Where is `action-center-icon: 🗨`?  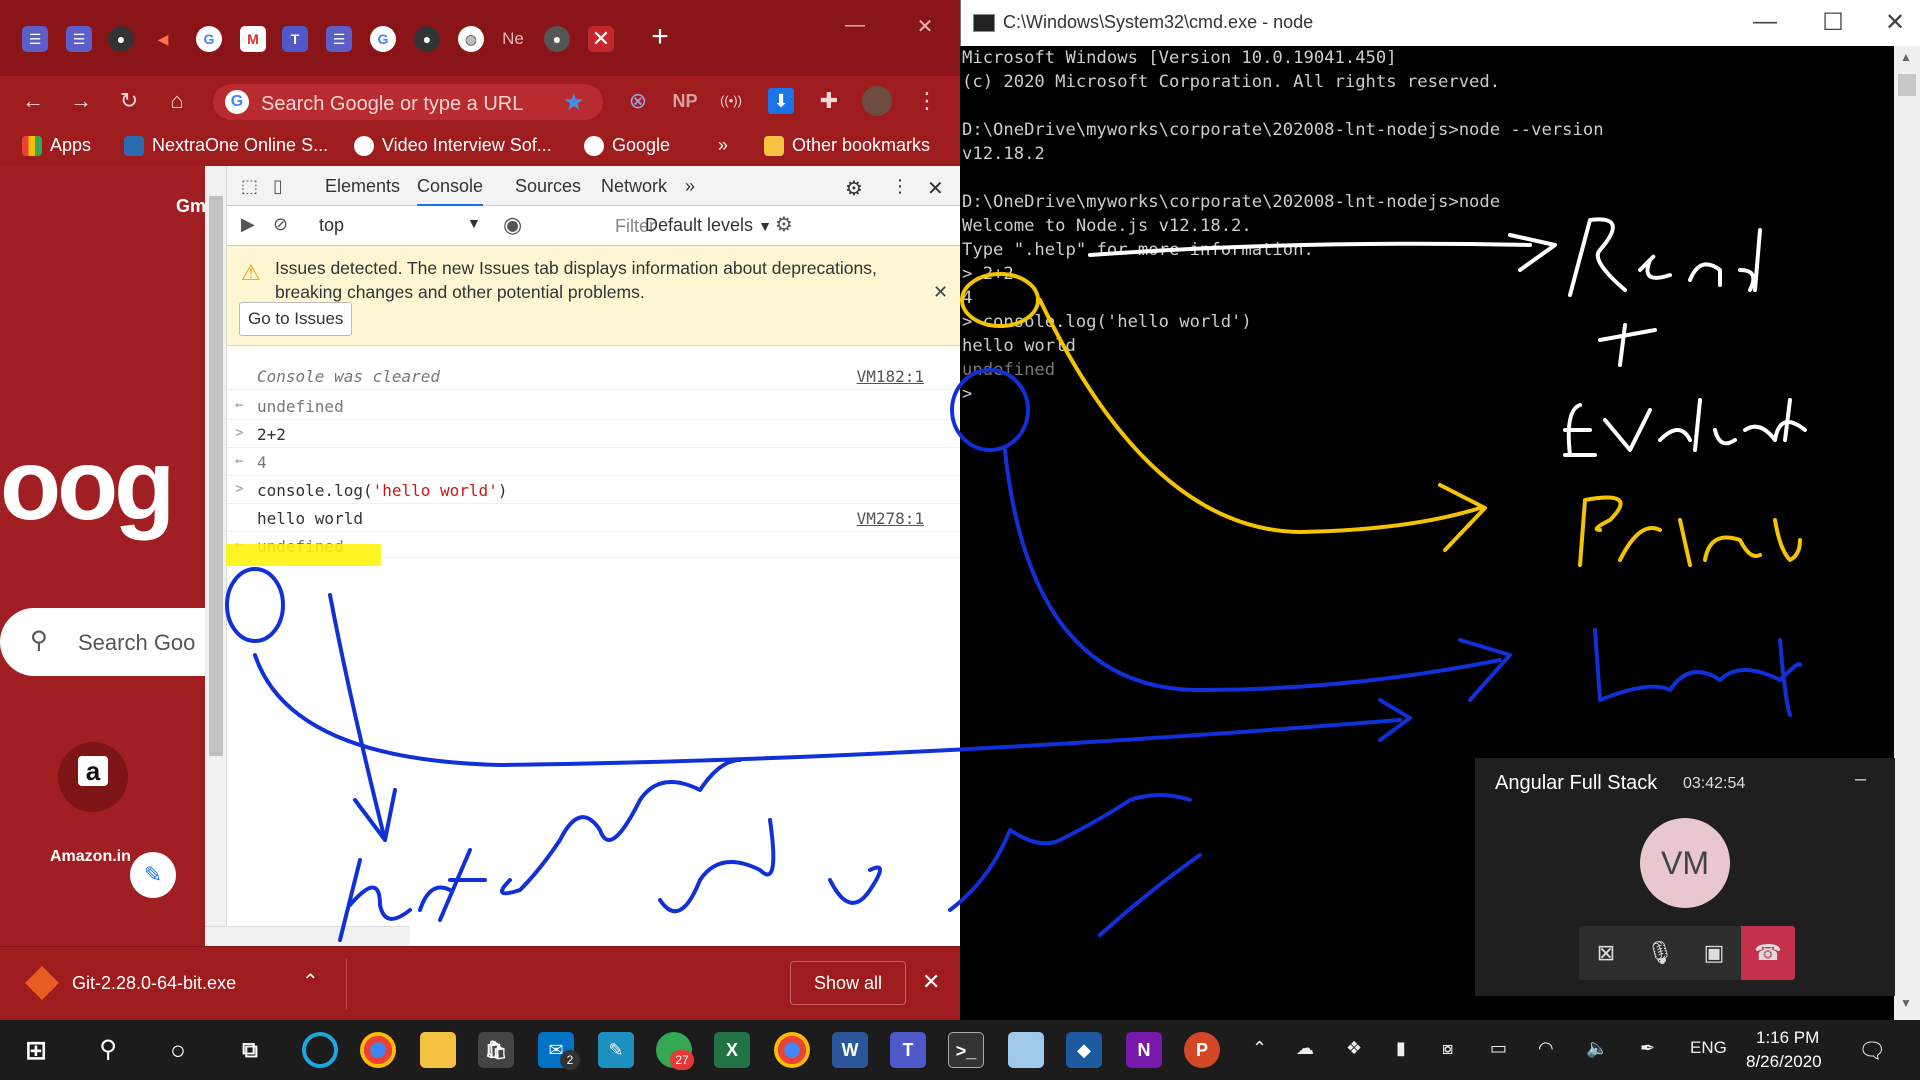 action-center-icon: 🗨 is located at coordinates (1872, 1051).